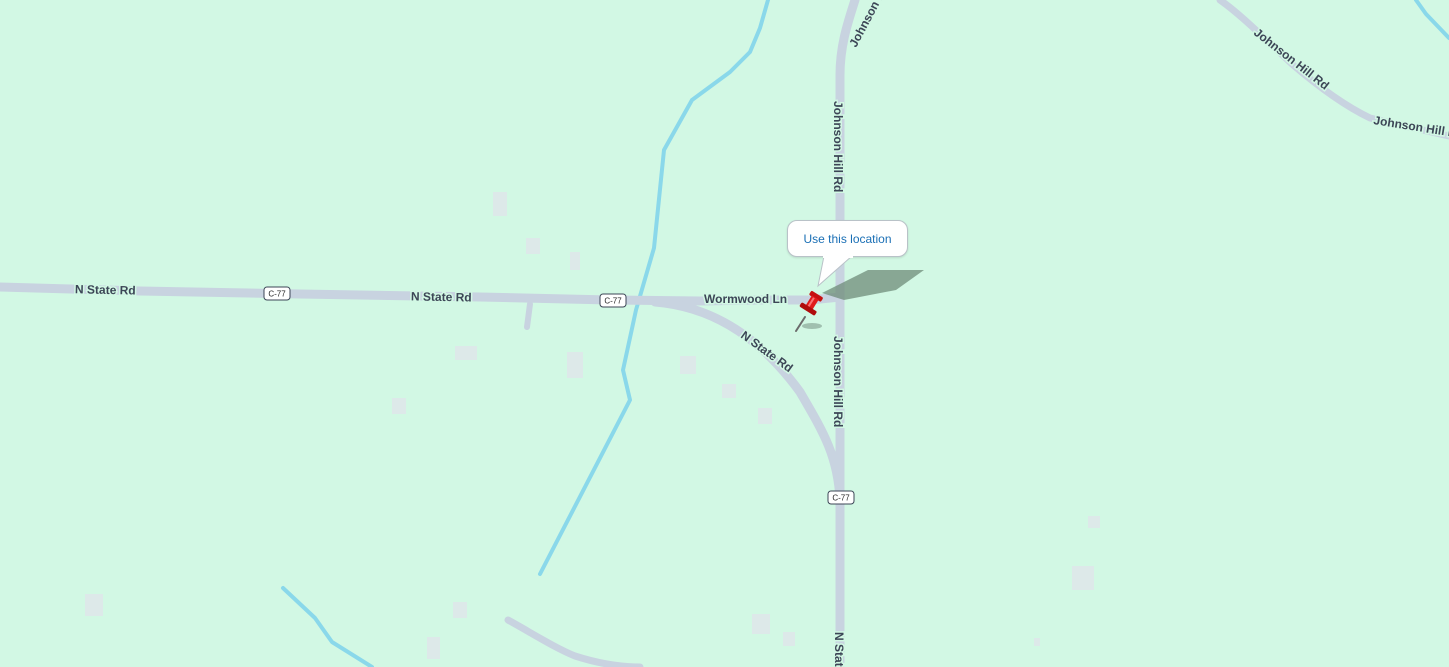 This screenshot has width=1449, height=667. What do you see at coordinates (528, 315) in the screenshot?
I see `road-driveway` at bounding box center [528, 315].